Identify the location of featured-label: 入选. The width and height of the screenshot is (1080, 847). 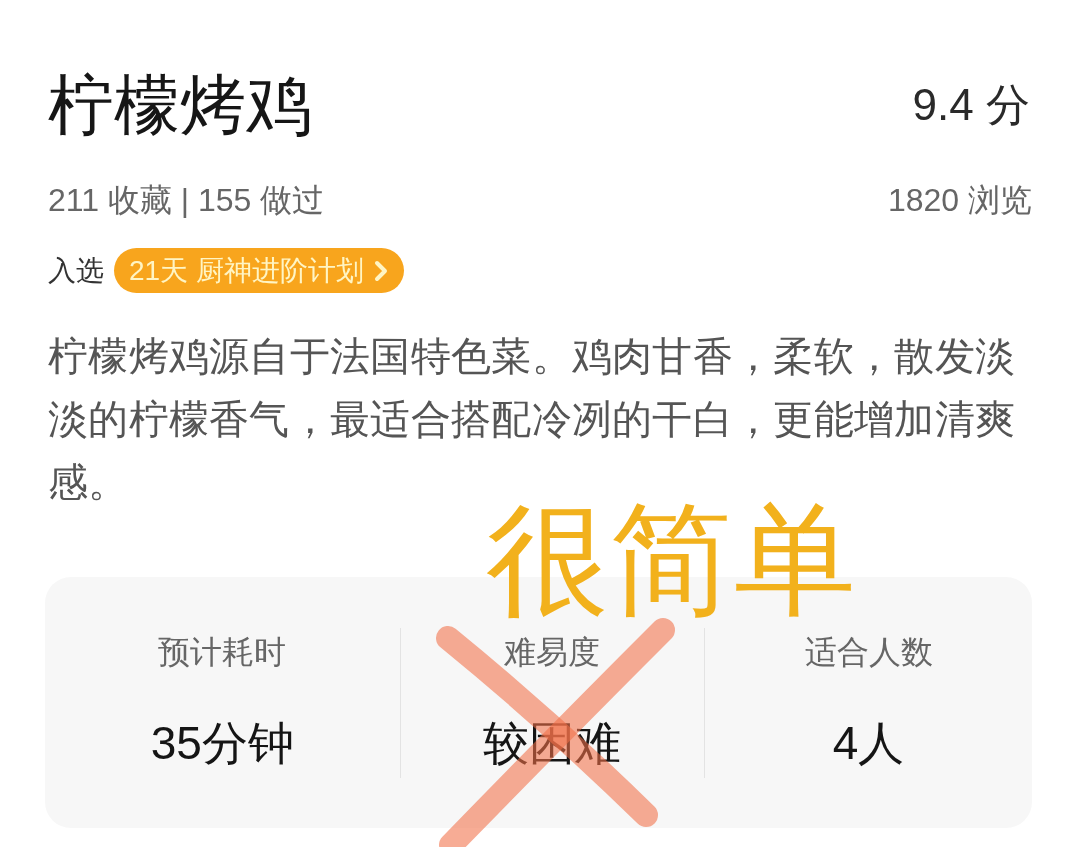
(76, 271).